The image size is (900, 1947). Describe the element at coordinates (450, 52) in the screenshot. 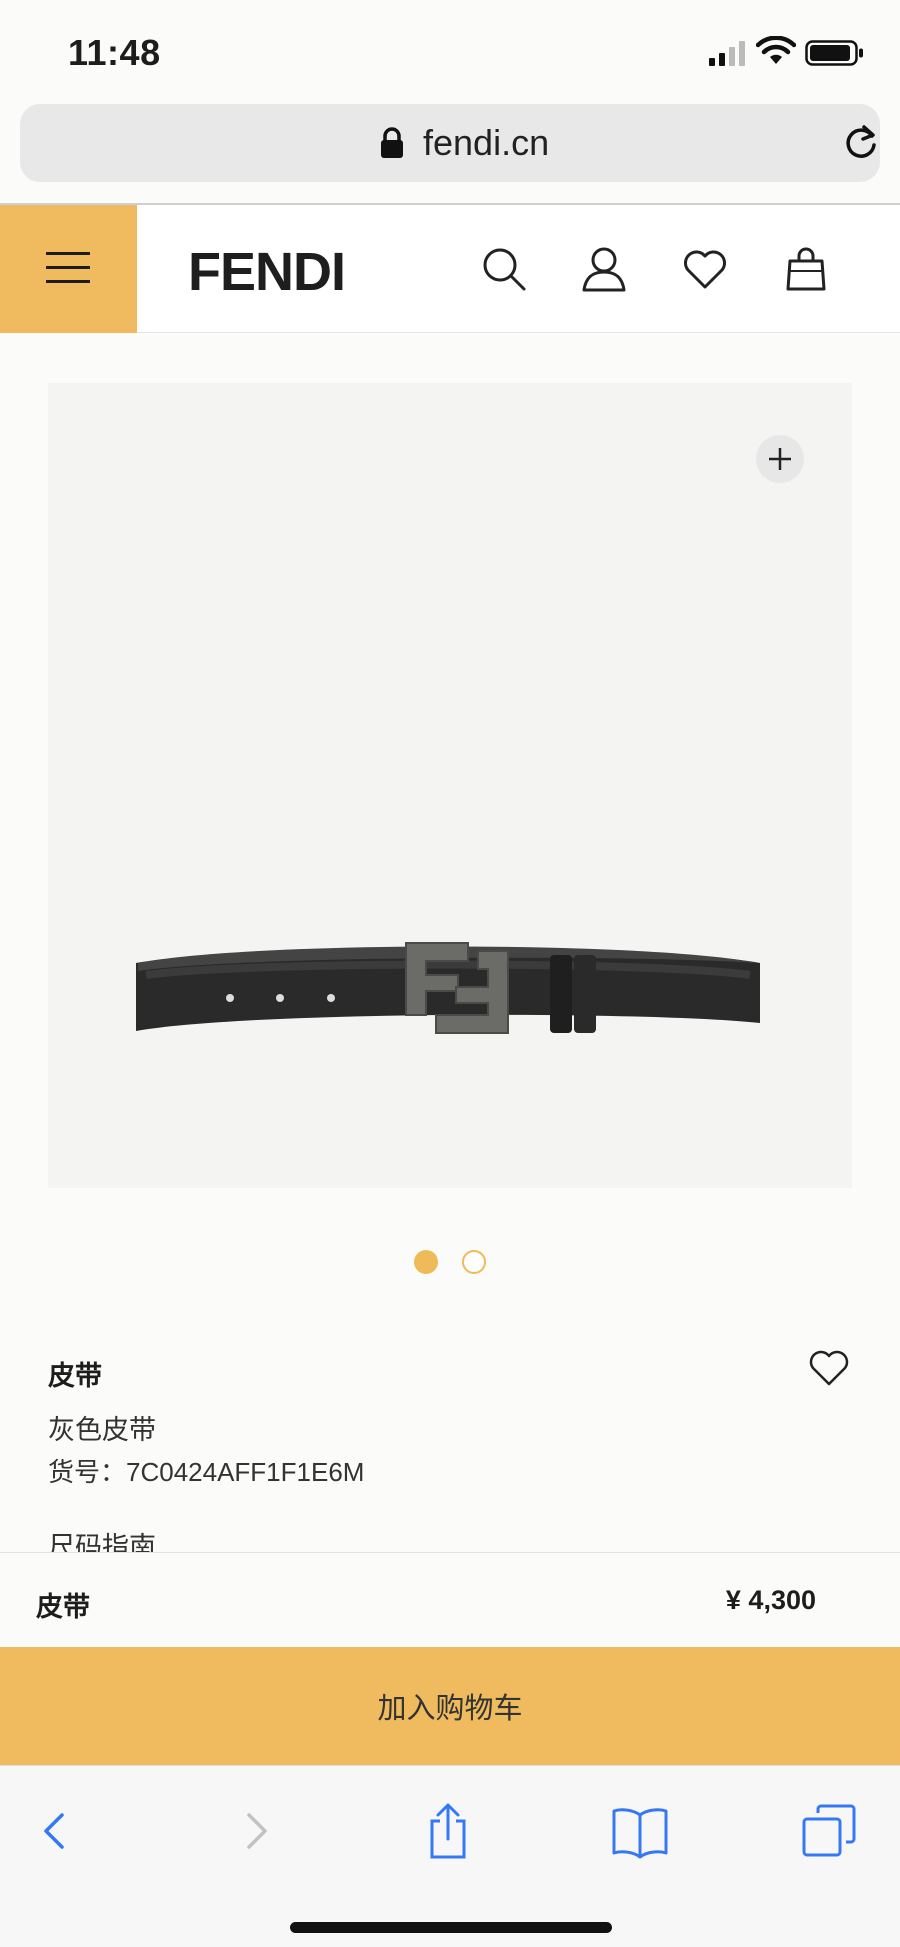

I see `status-bar: 11:48` at that location.